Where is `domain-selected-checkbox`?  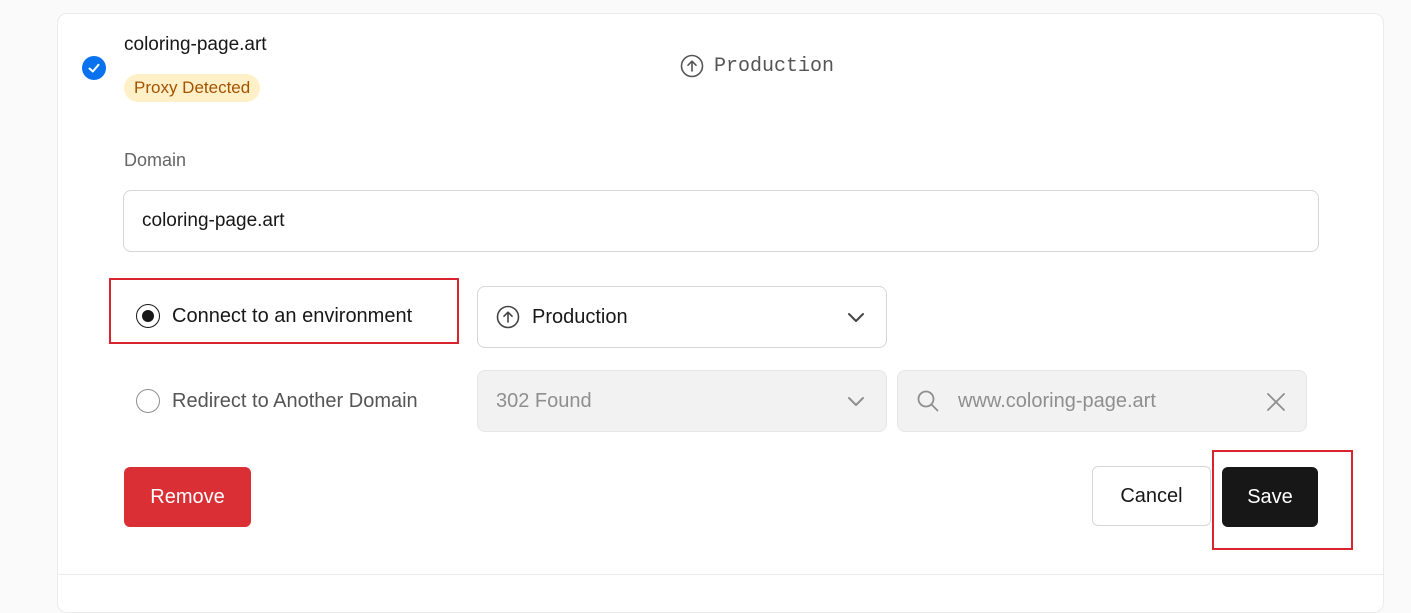 domain-selected-checkbox is located at coordinates (94, 68).